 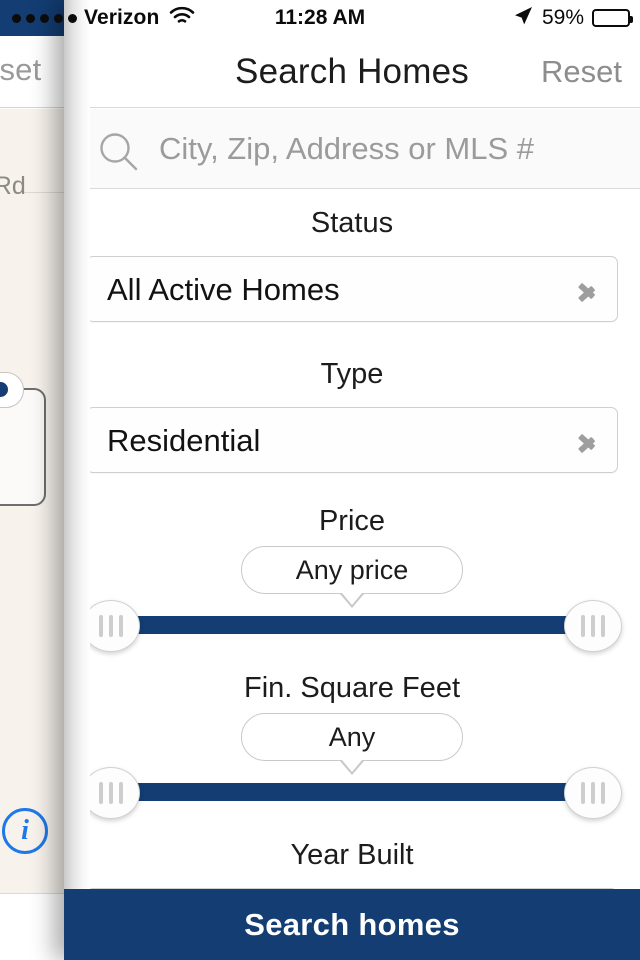 What do you see at coordinates (394, 149) in the screenshot?
I see `search-input` at bounding box center [394, 149].